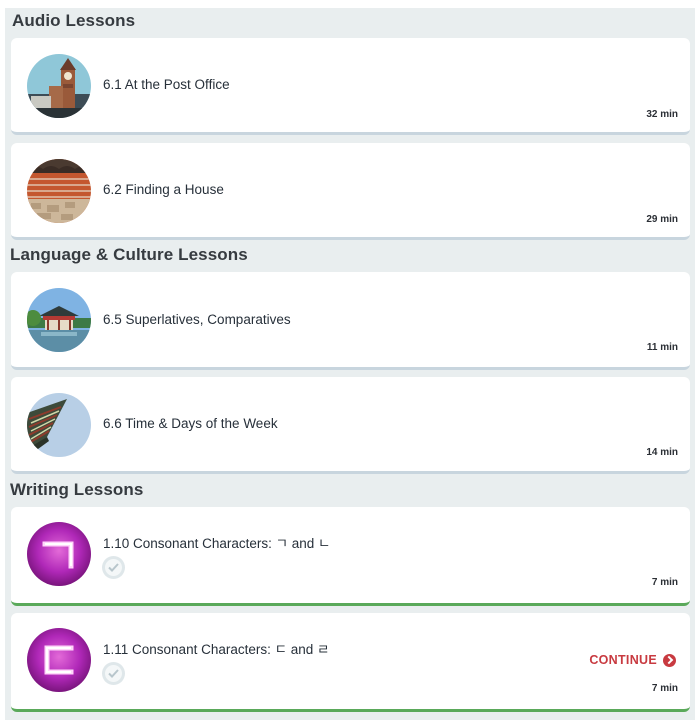 This screenshot has width=700, height=722. Describe the element at coordinates (74, 20) in the screenshot. I see `section-title-audio: Audio Lessons` at that location.